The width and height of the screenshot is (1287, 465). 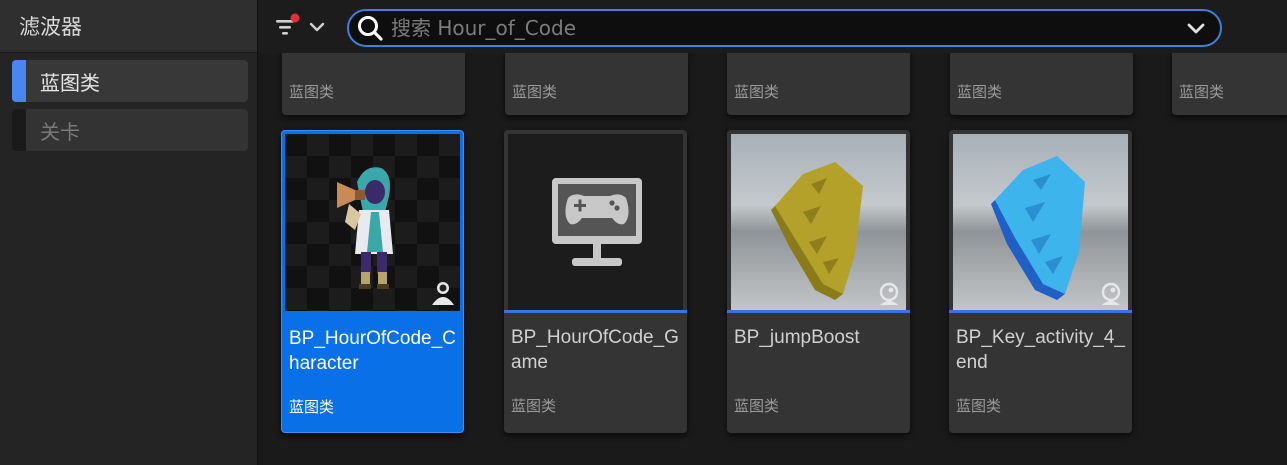 I want to click on search-icon, so click(x=370, y=28).